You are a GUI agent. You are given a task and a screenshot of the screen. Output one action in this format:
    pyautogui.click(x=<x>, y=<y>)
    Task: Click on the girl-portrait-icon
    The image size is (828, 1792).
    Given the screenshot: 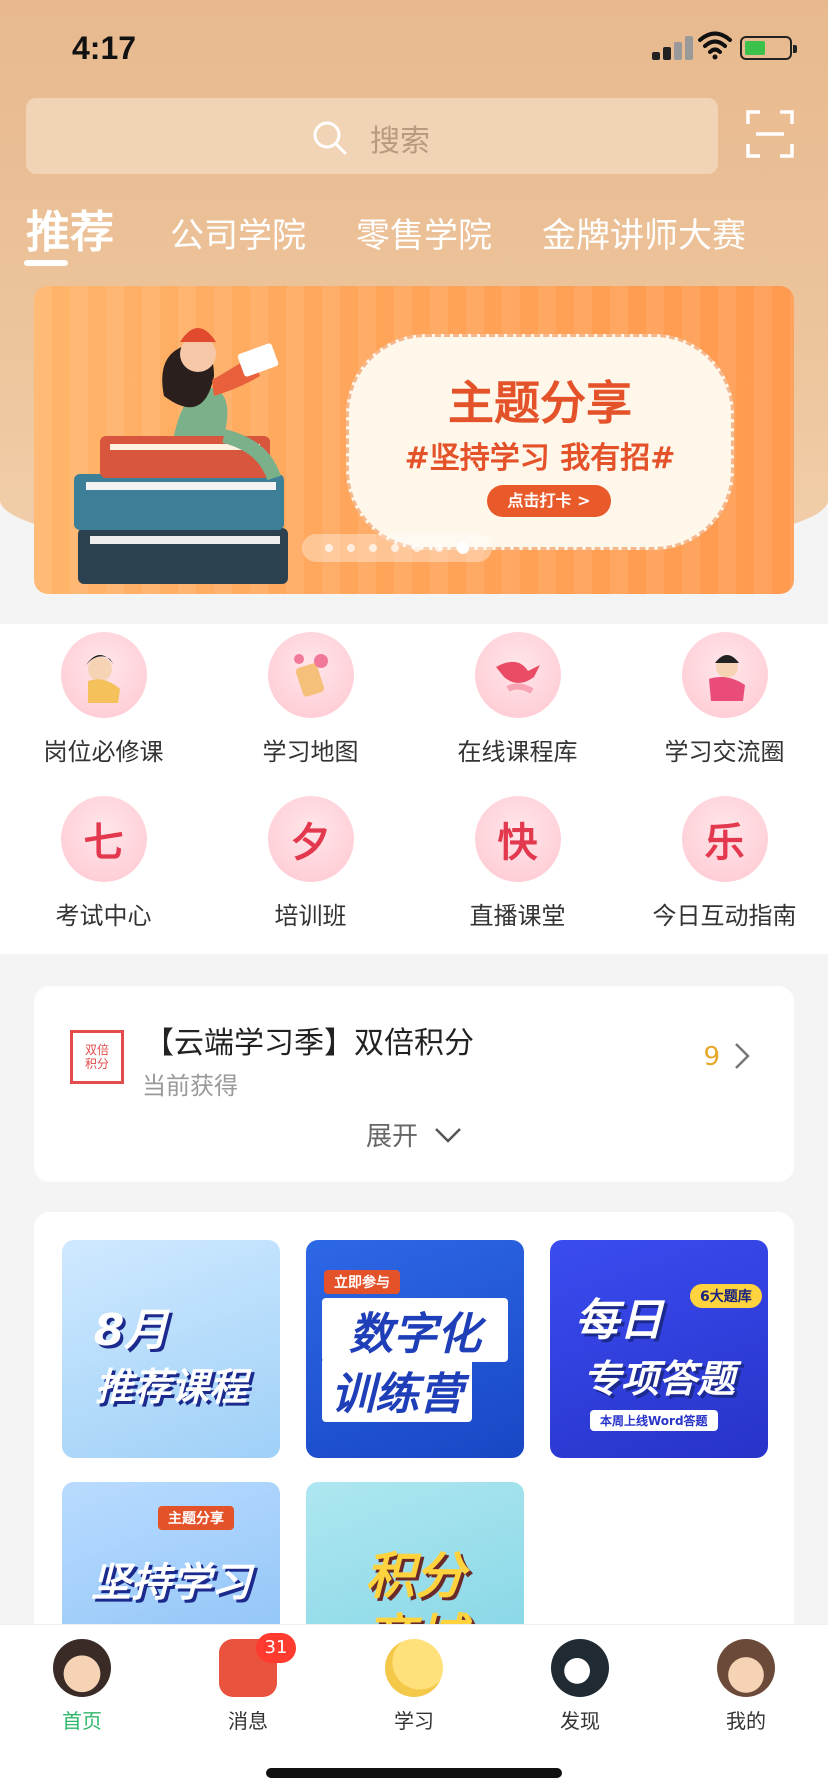 What is the action you would take?
    pyautogui.click(x=103, y=675)
    